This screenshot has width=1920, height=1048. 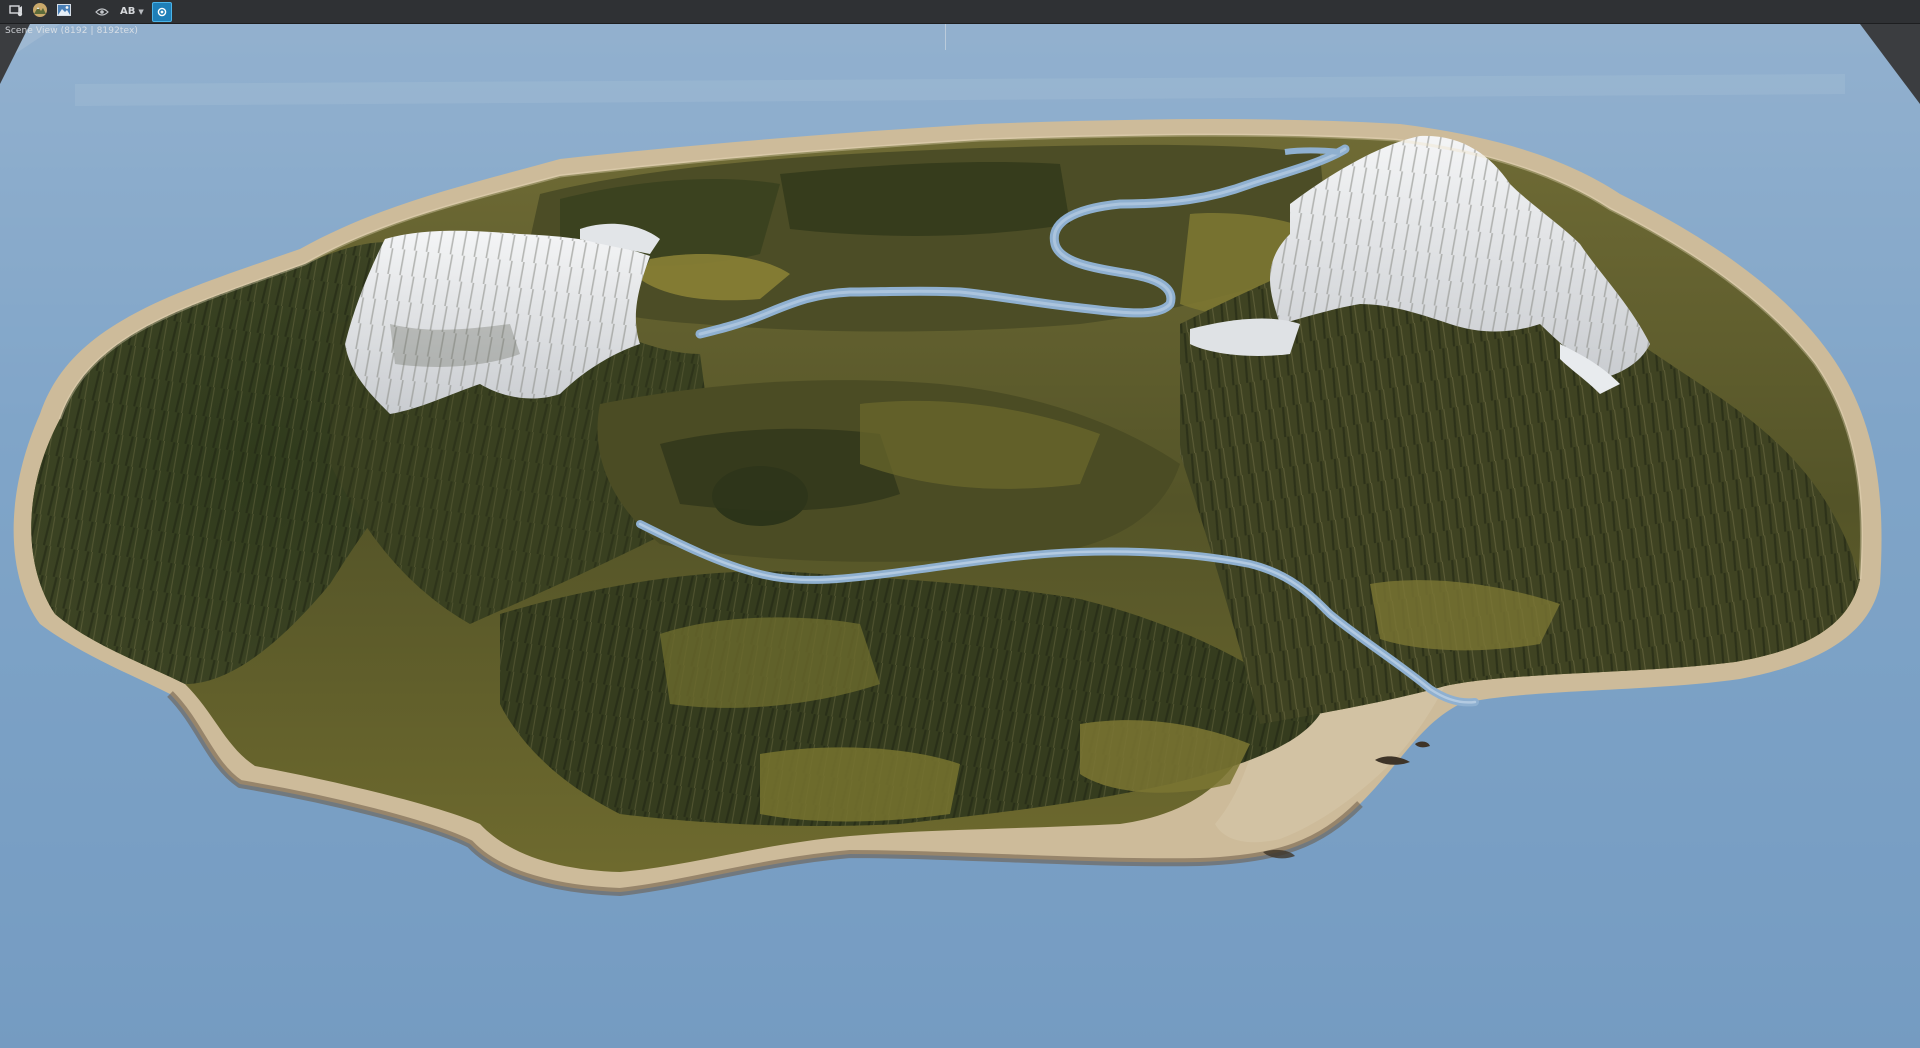 I want to click on terrain-tool-icon, so click(x=40, y=12).